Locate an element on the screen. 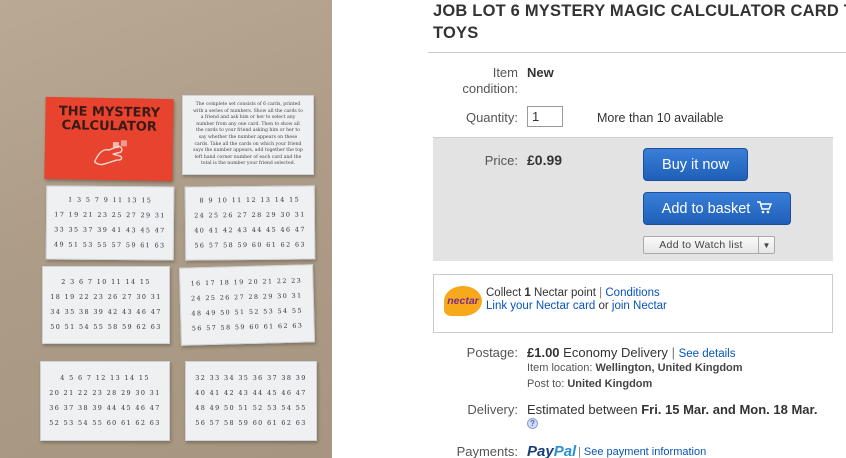  chevron-down-icon: ▼ is located at coordinates (766, 245).